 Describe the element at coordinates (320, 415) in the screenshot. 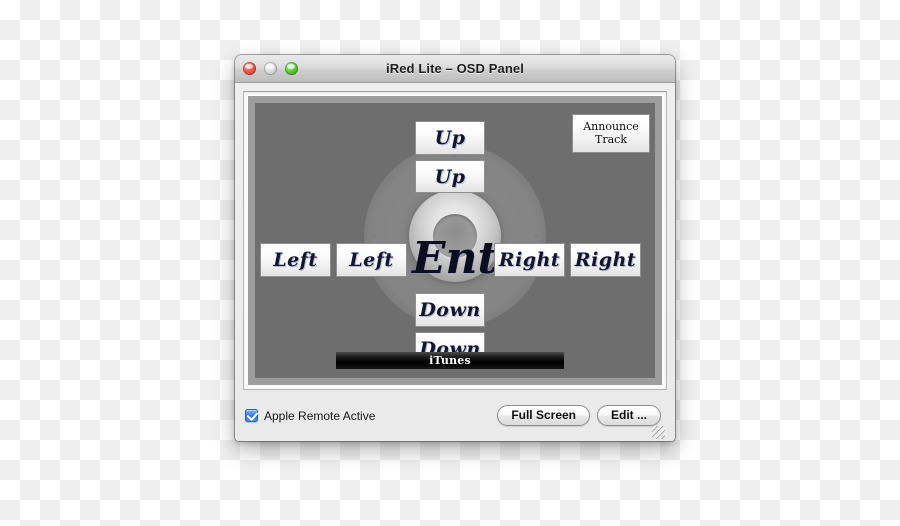

I see `checkbox-label: Apple Remote Active` at that location.